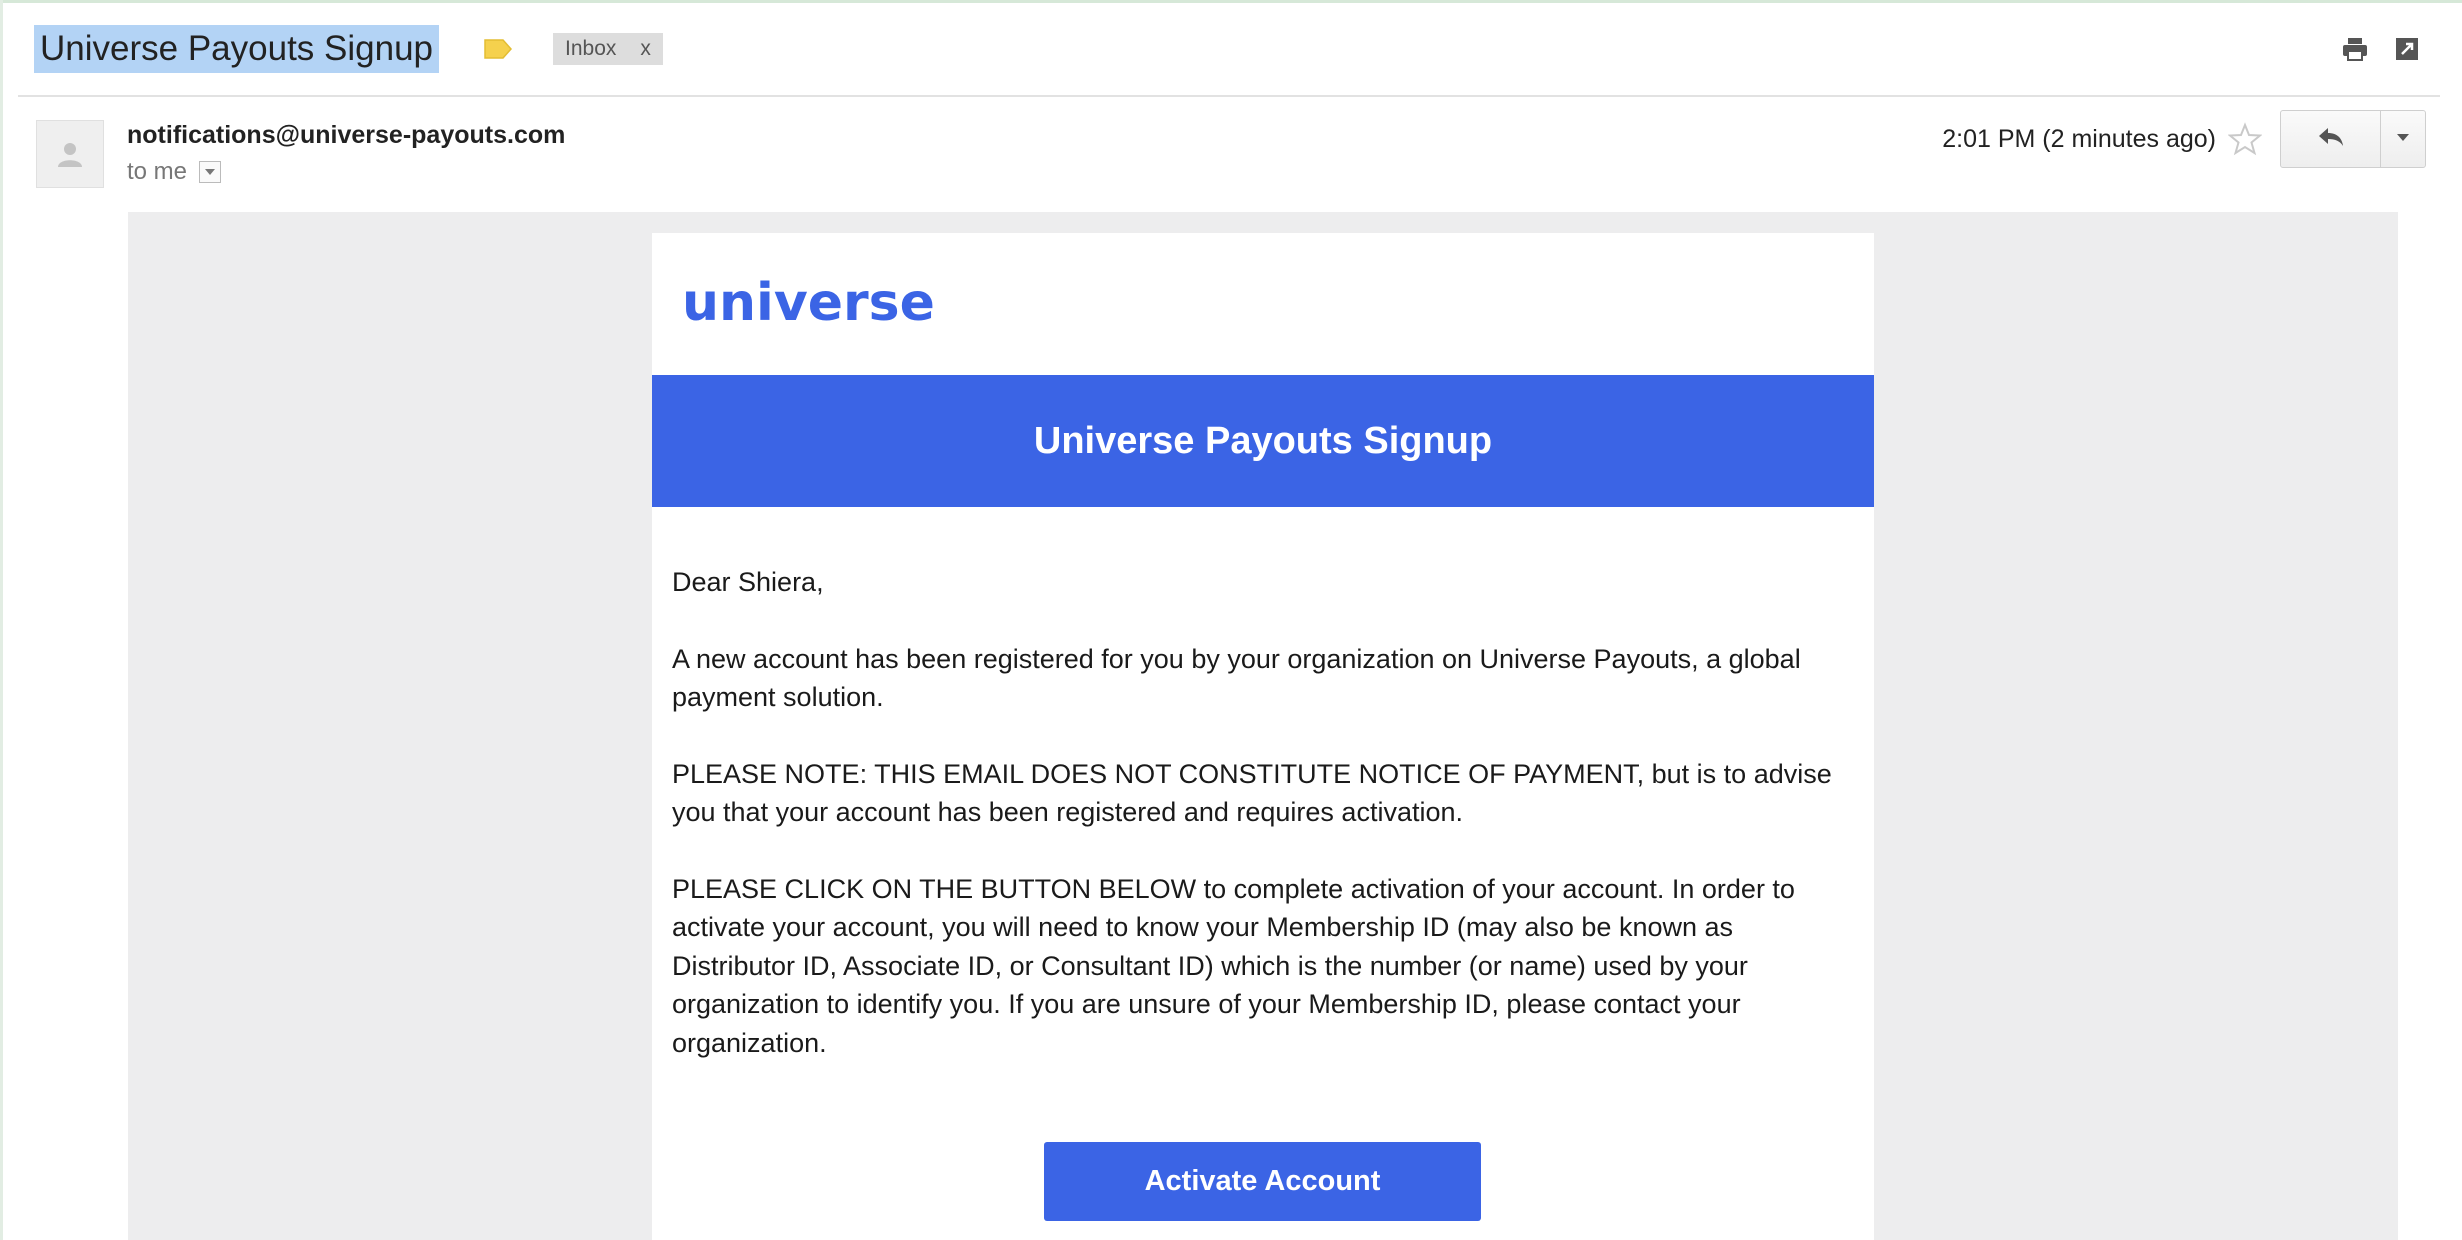 This screenshot has width=2462, height=1240. Describe the element at coordinates (591, 48) in the screenshot. I see `inbox-label-text: Inbox` at that location.